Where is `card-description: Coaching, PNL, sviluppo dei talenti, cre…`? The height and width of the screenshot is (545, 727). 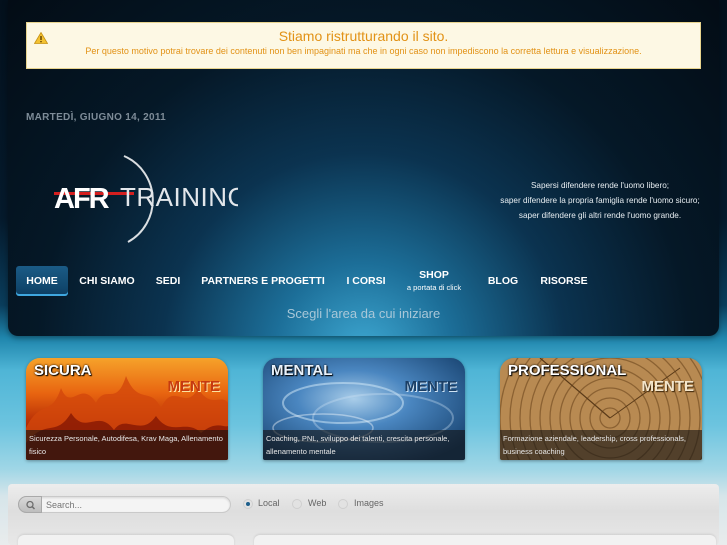
card-description: Coaching, PNL, sviluppo dei talenti, cre… is located at coordinates (364, 445).